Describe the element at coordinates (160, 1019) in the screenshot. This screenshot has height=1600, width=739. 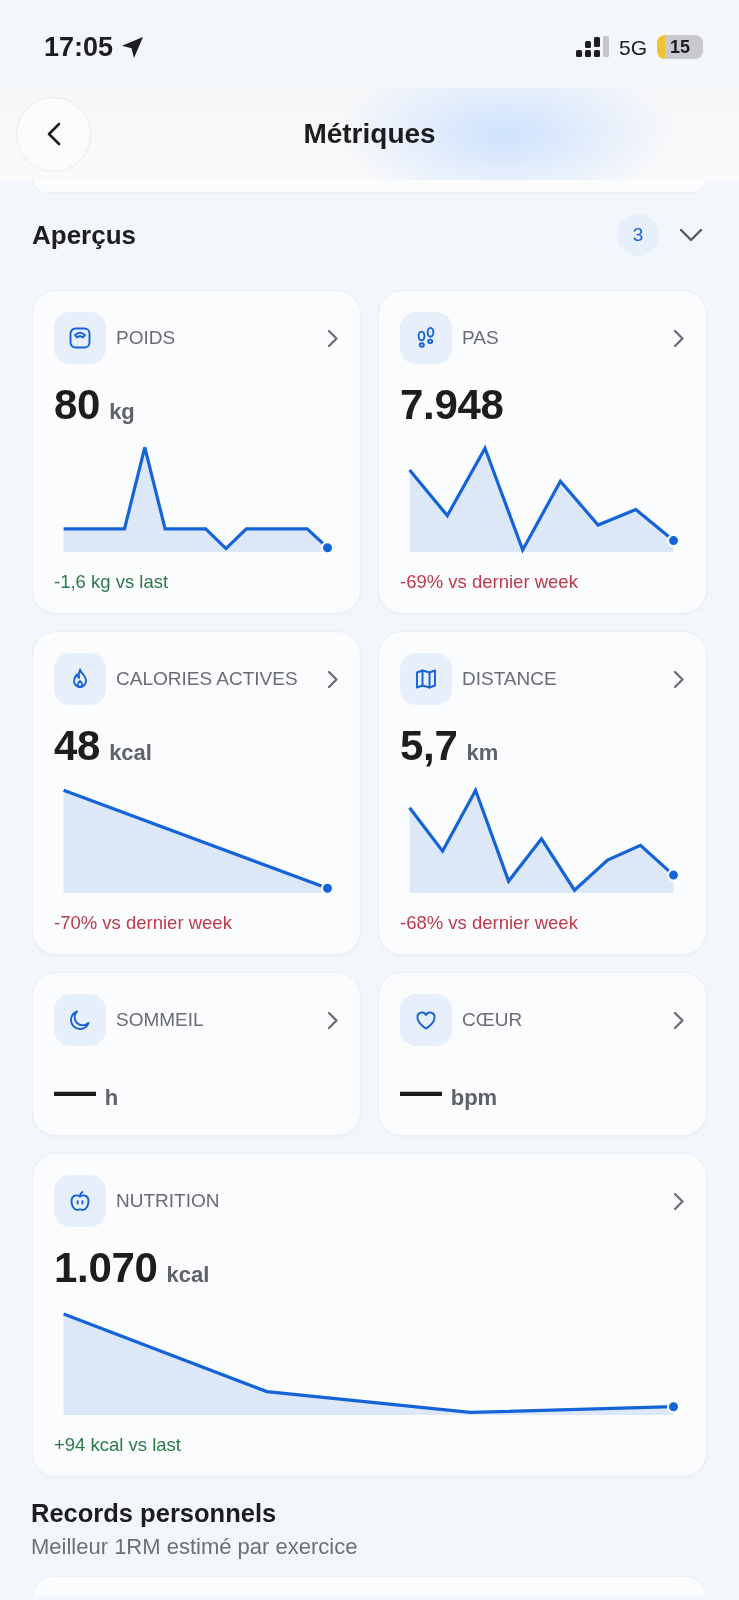
I see `metric-label: SOMMEIL` at that location.